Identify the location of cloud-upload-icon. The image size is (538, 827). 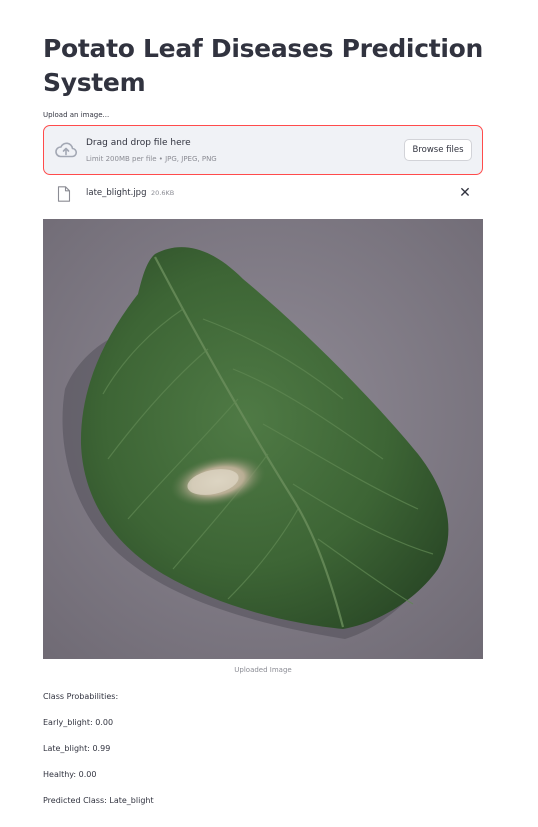
(66, 150).